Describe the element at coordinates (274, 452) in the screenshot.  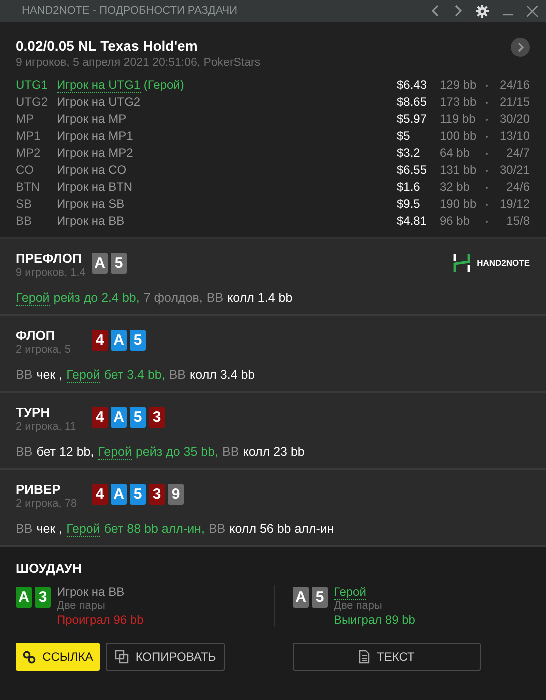
I see `action-text: колл 23 bb` at that location.